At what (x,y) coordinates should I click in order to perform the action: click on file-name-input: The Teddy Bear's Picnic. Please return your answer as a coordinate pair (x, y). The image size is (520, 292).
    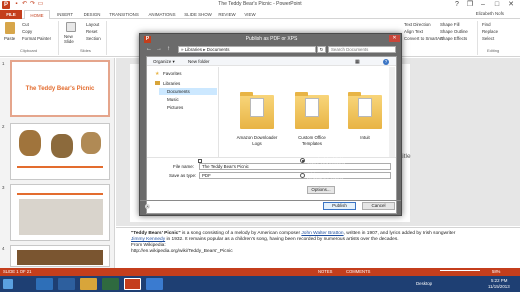
    Looking at the image, I should click on (295, 166).